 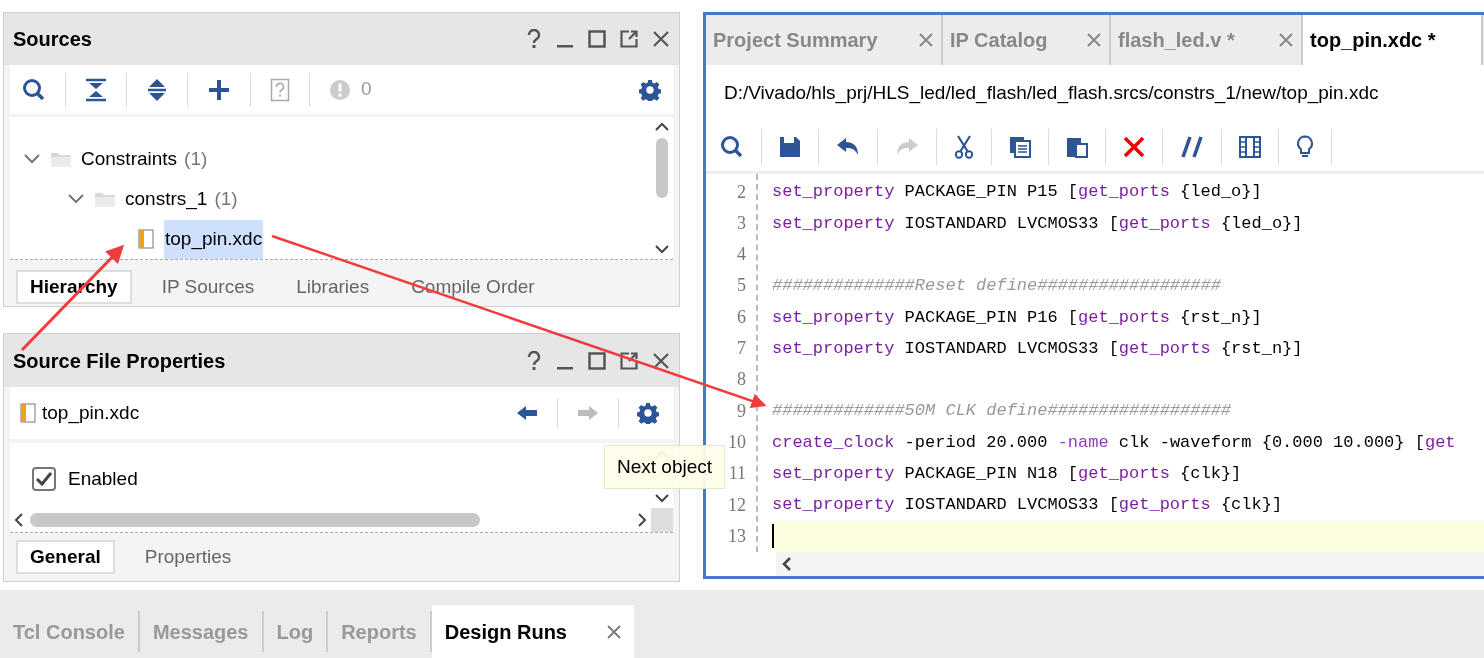 What do you see at coordinates (1002, 411) in the screenshot?
I see `code-line: #############50M CLK define##################` at bounding box center [1002, 411].